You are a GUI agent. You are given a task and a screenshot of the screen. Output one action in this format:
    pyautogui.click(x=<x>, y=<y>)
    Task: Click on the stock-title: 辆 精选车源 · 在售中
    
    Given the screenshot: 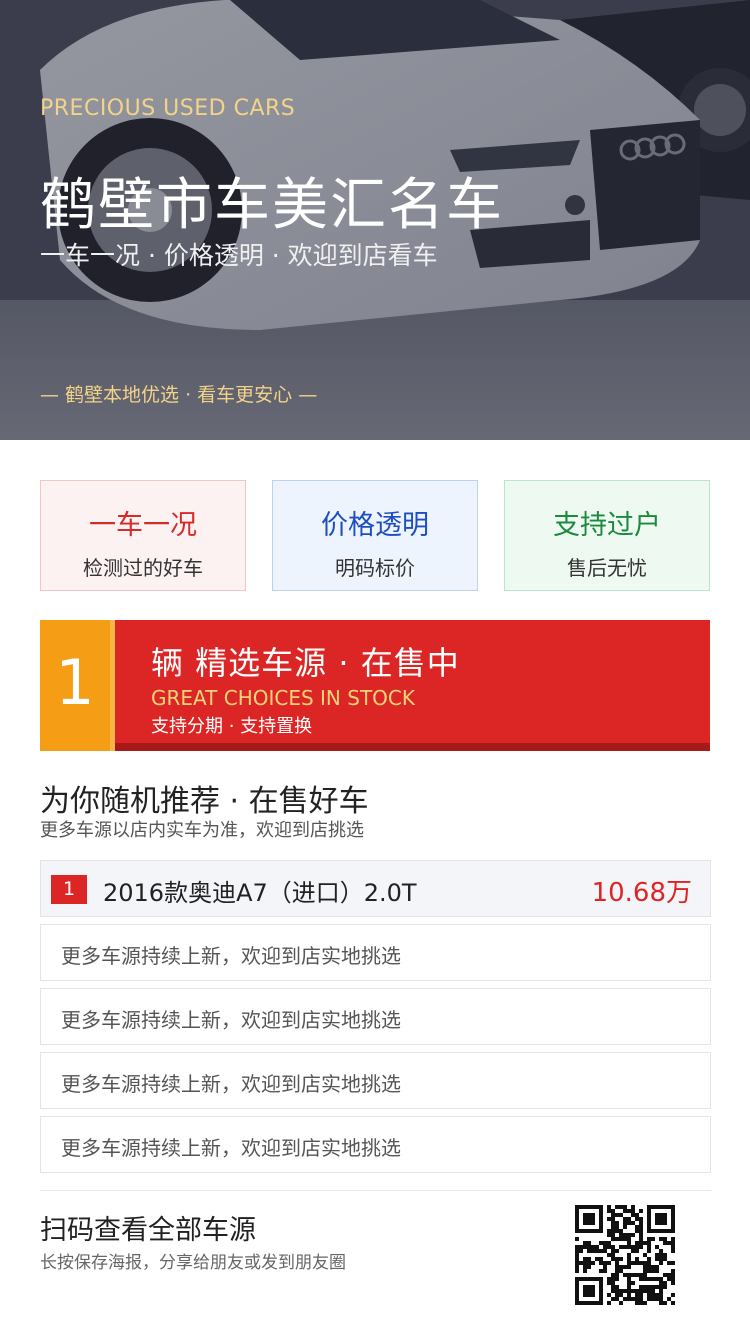 What is the action you would take?
    pyautogui.click(x=305, y=663)
    